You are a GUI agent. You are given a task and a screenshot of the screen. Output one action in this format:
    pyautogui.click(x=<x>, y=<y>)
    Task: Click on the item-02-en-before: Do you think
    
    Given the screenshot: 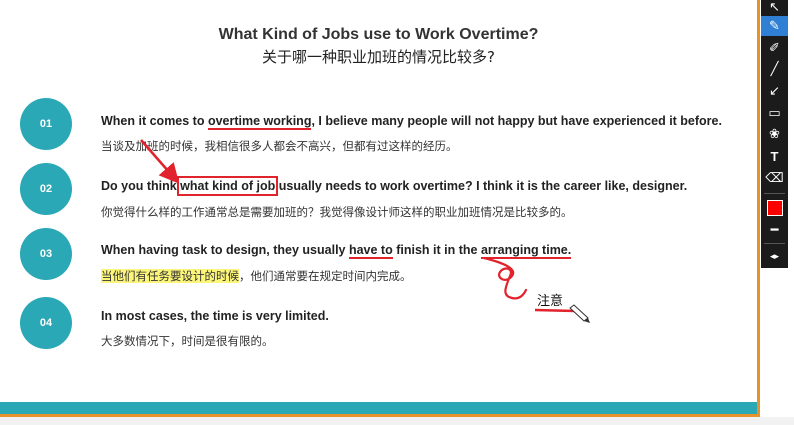 What is the action you would take?
    pyautogui.click(x=141, y=186)
    